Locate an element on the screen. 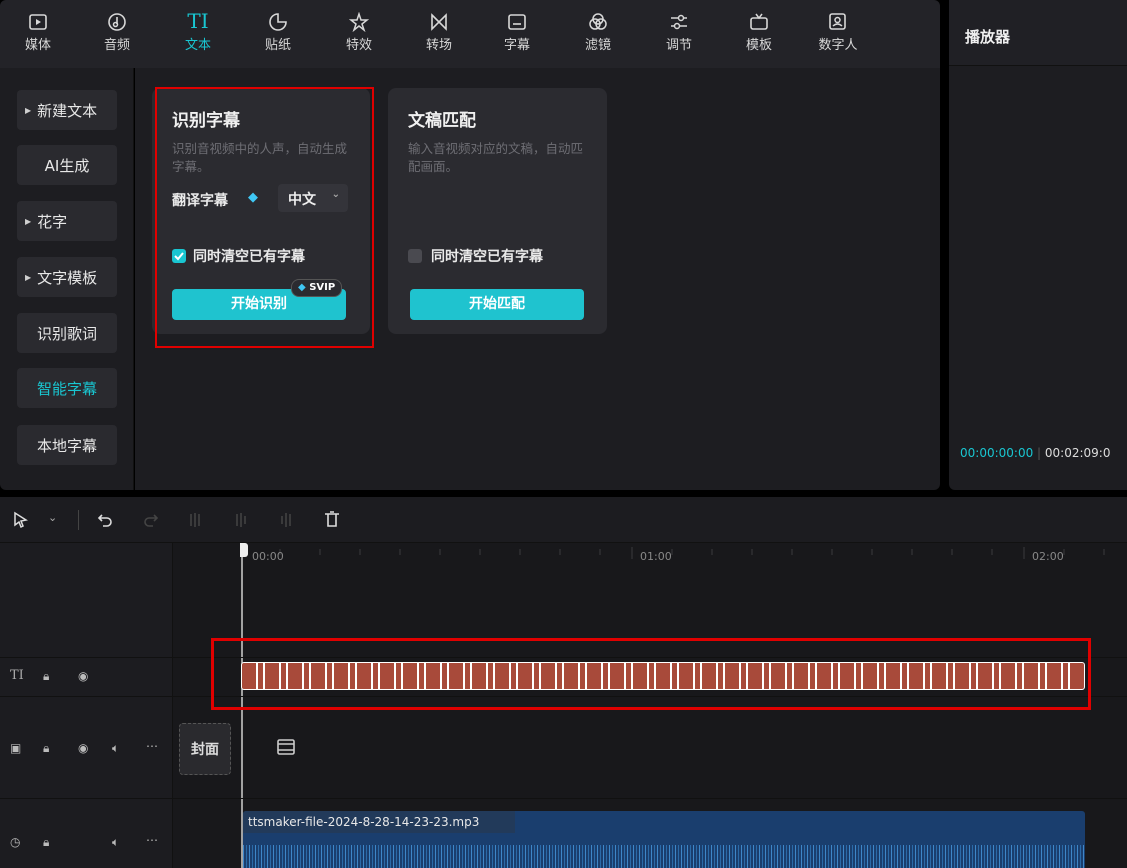 The width and height of the screenshot is (1127, 868). clear-subtitles-label: 同时清空已有字幕 is located at coordinates (487, 257).